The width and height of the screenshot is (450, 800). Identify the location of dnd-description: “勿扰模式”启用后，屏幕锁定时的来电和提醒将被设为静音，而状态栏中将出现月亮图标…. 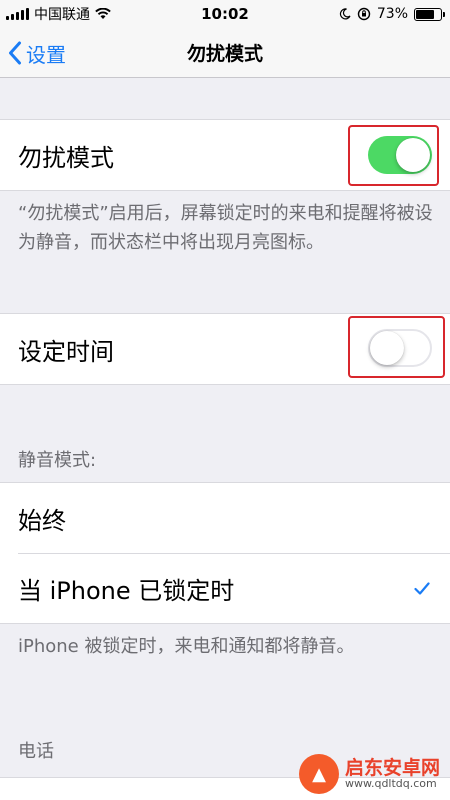
(225, 228).